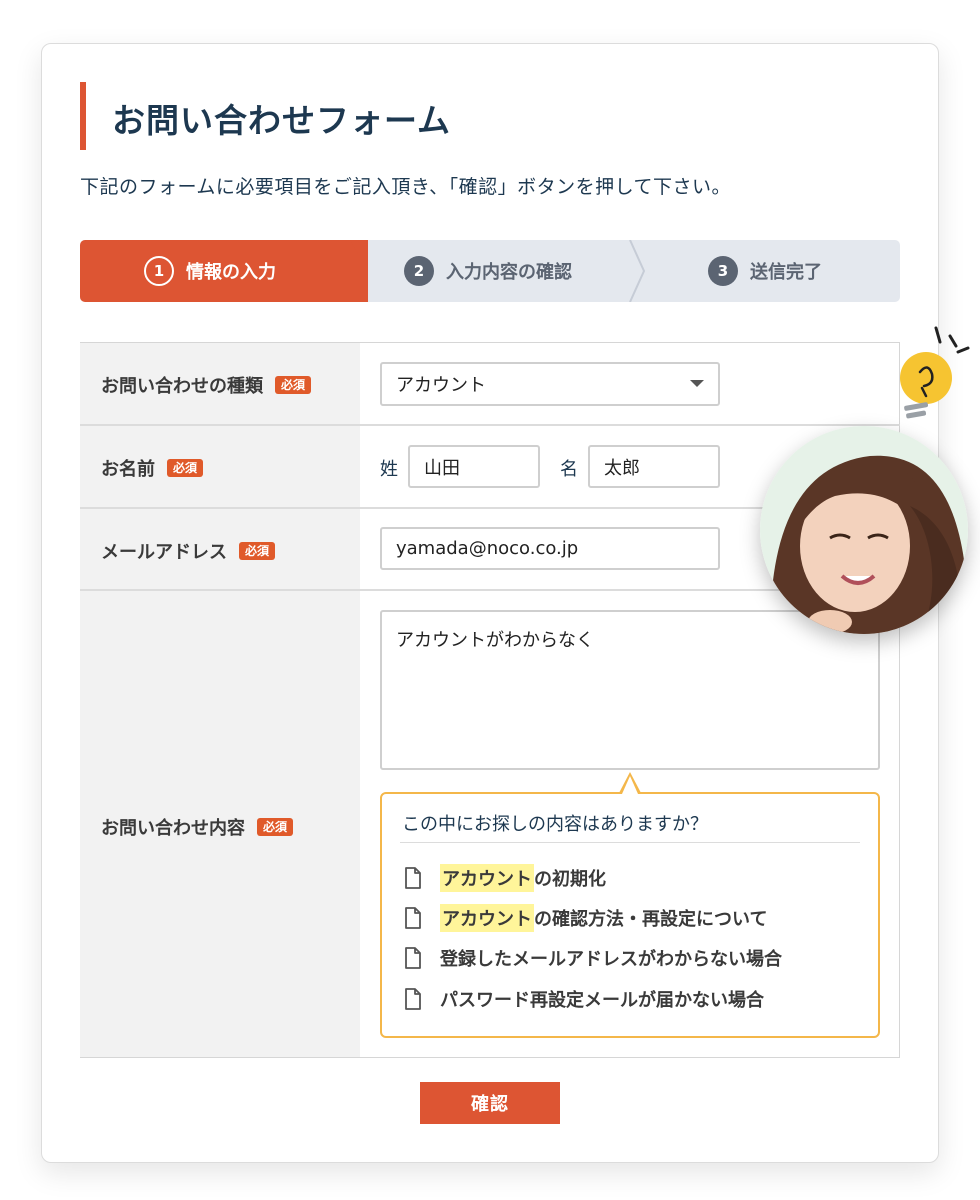 The width and height of the screenshot is (980, 1200). Describe the element at coordinates (550, 384) in the screenshot. I see `inquiry-type-select: アカウント` at that location.